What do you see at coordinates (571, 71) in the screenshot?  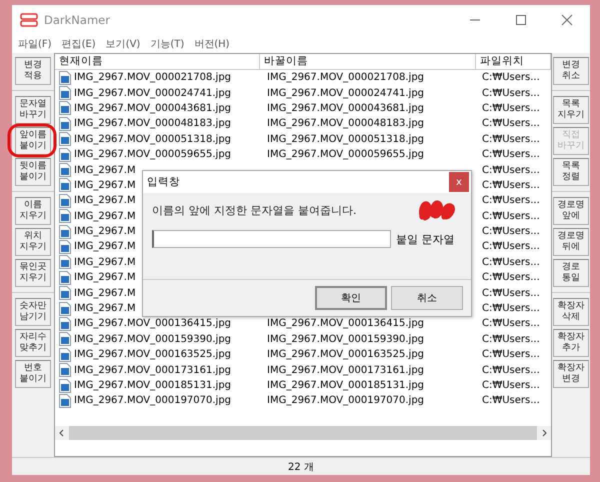 I see `side-button: 변경 취소` at bounding box center [571, 71].